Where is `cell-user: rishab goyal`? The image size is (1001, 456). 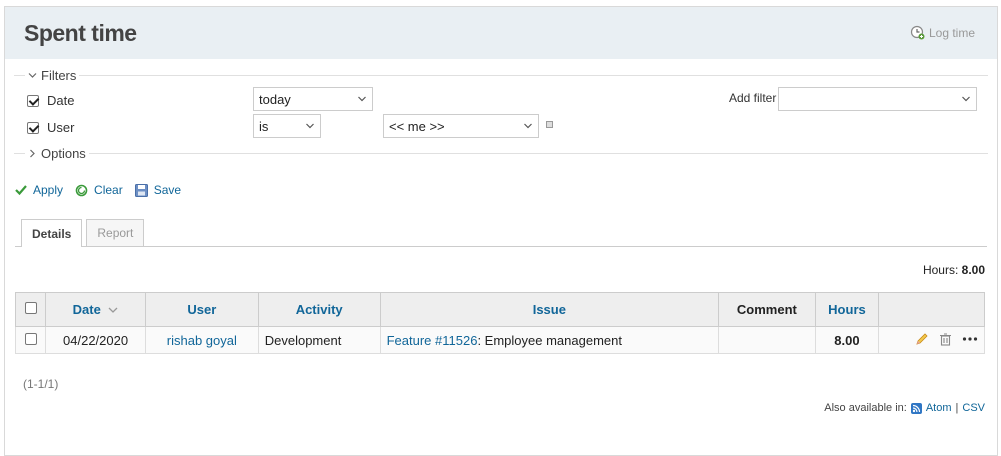
cell-user: rishab goyal is located at coordinates (201, 340).